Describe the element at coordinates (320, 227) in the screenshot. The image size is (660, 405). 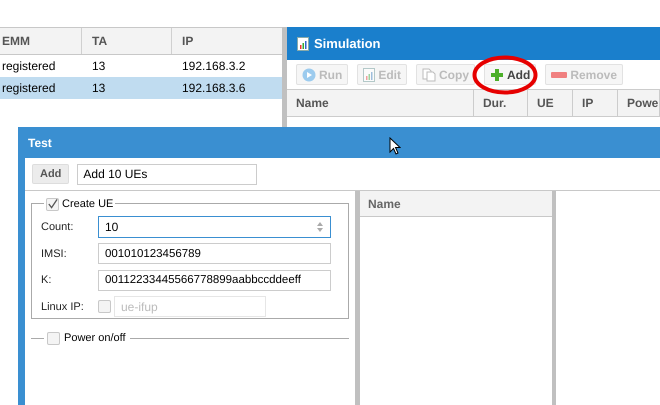
I see `spinner-arrows-icon` at that location.